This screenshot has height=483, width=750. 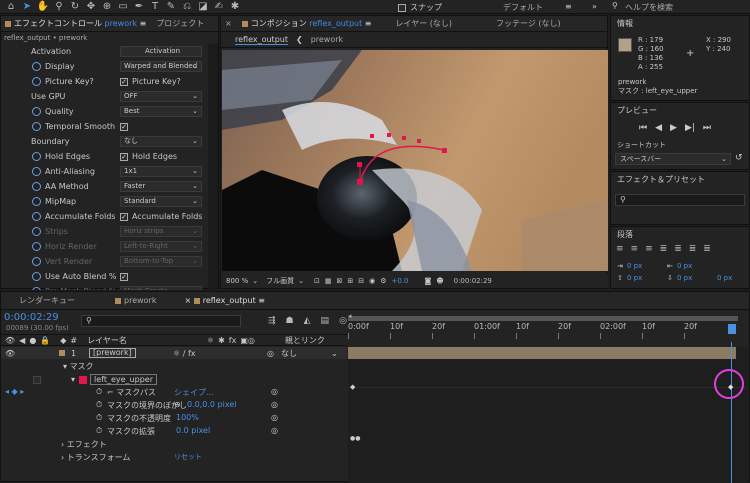 What do you see at coordinates (402, 7) in the screenshot?
I see `snap-checkbox` at bounding box center [402, 7].